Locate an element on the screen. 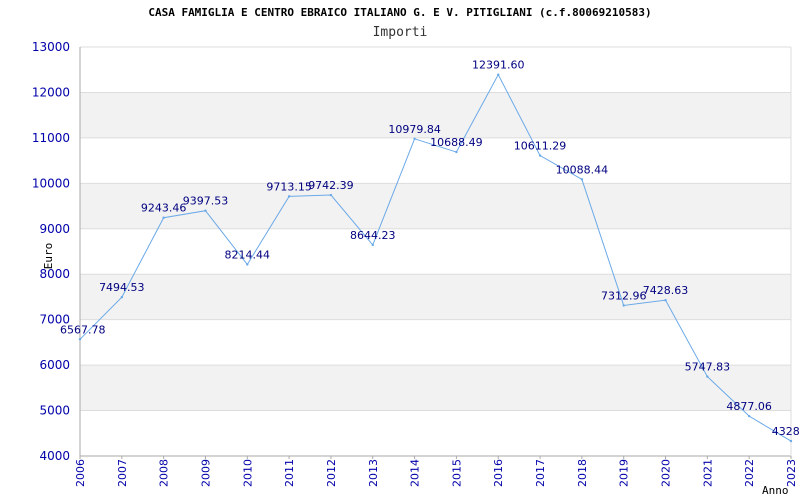 This screenshot has width=800, height=500. data-label: 4877.06 is located at coordinates (749, 406).